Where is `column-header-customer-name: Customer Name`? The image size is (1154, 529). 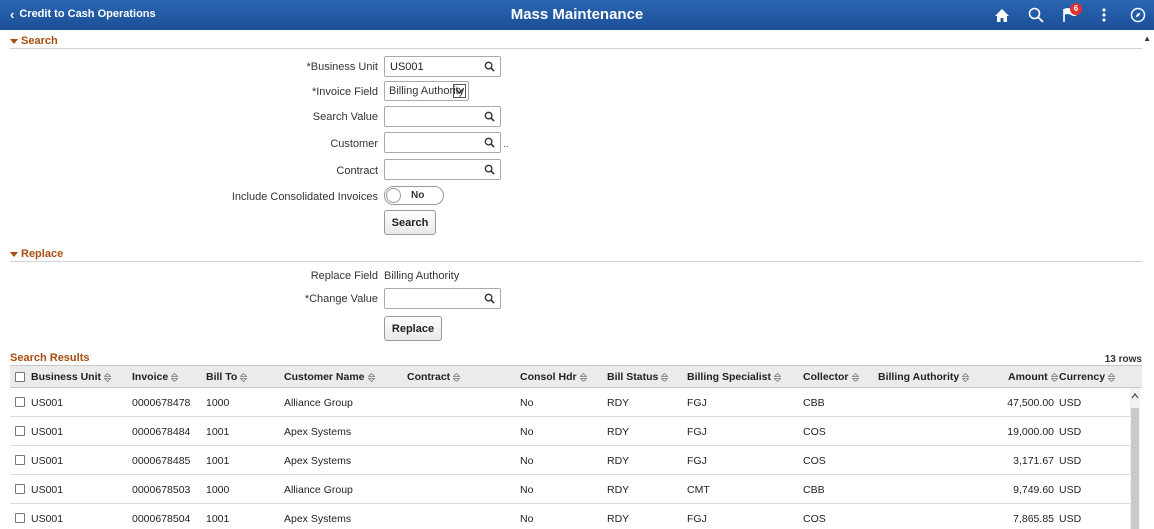
column-header-customer-name: Customer Name is located at coordinates (329, 377).